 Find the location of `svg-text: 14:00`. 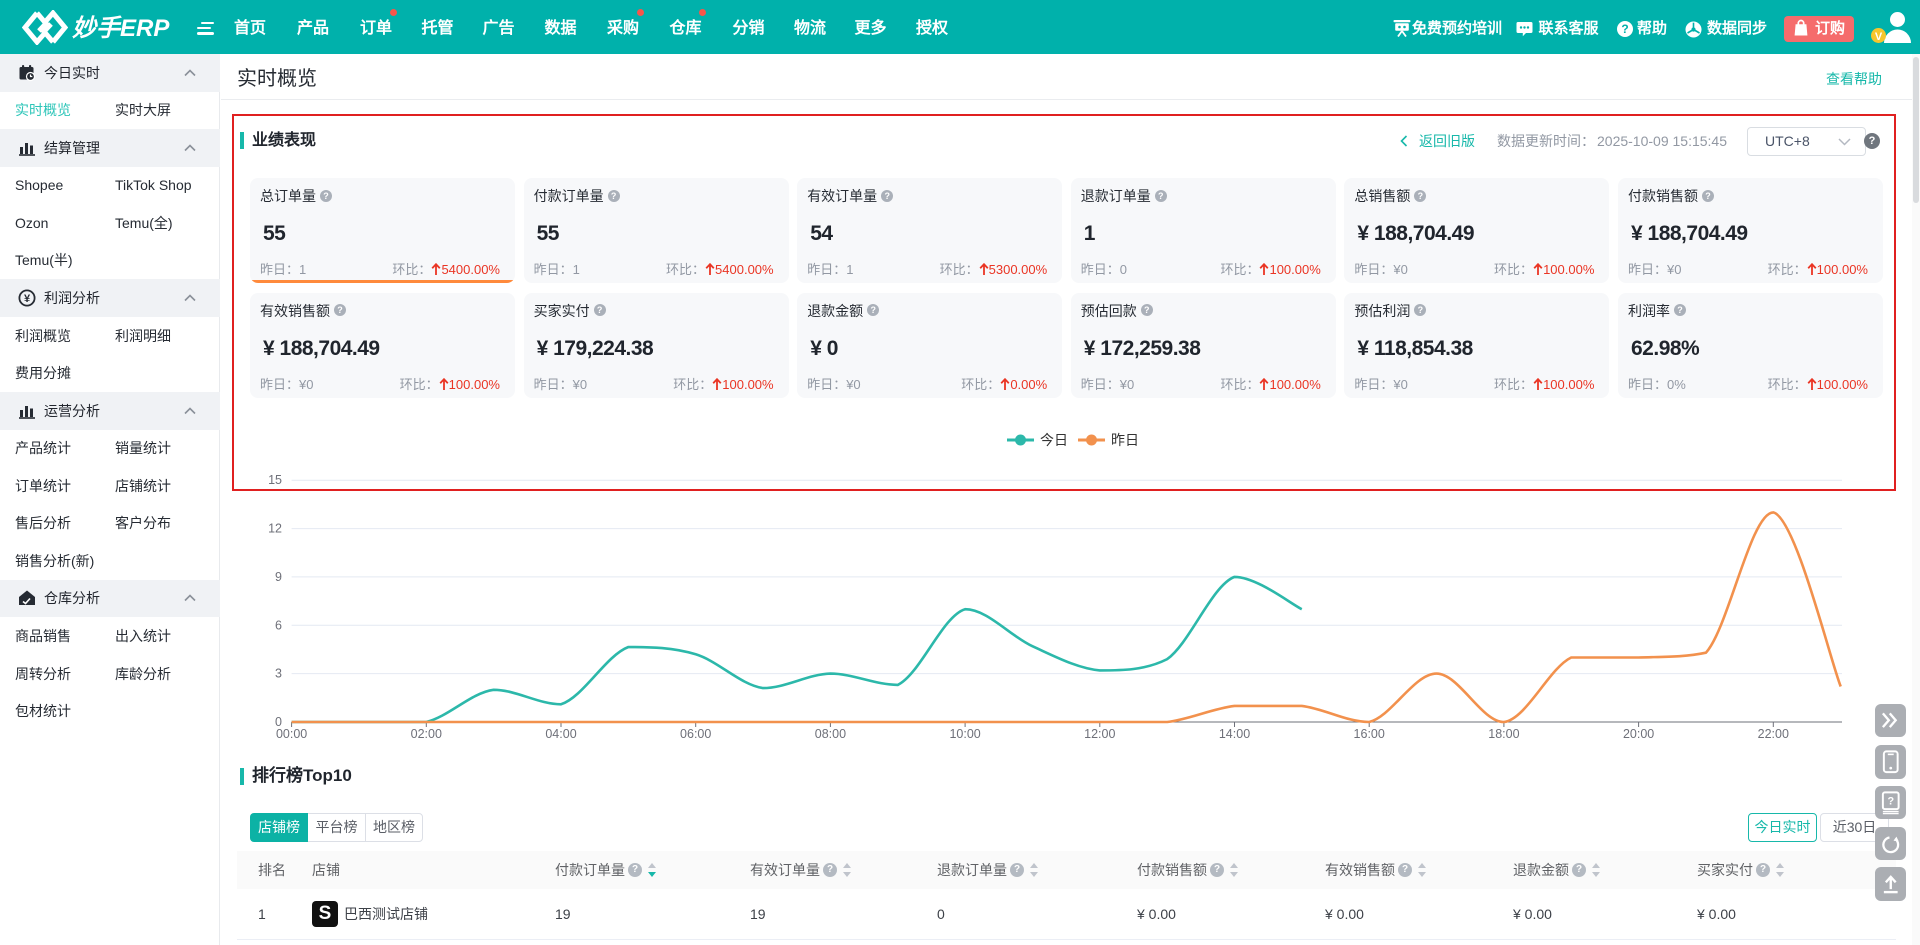

svg-text: 14:00 is located at coordinates (1234, 734).